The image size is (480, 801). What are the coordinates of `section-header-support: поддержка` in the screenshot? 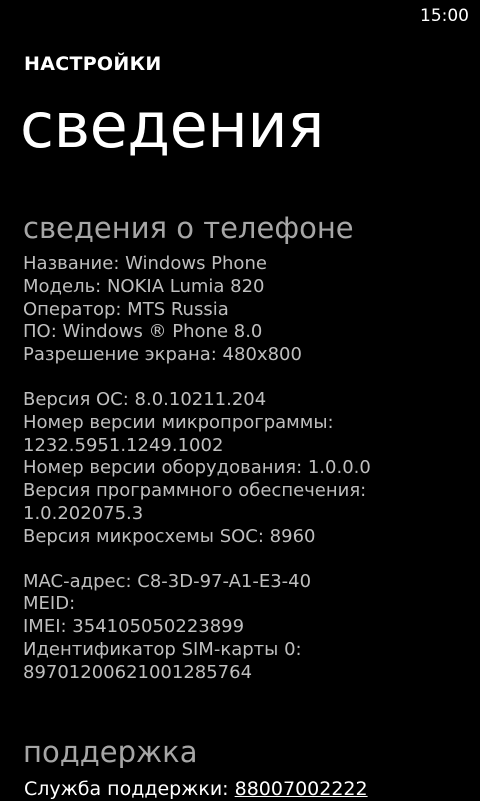 It's located at (110, 752).